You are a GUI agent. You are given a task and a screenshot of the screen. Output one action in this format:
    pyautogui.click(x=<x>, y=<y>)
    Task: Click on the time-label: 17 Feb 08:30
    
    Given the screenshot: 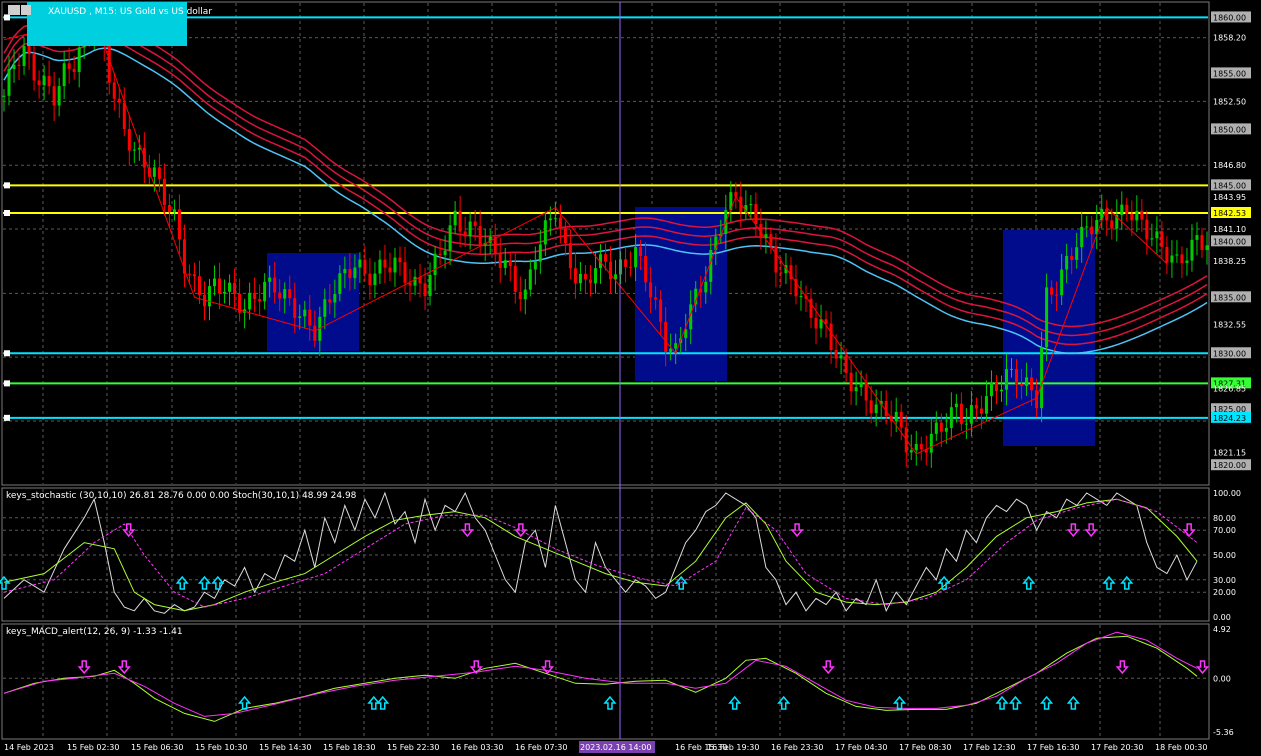 What is the action you would take?
    pyautogui.click(x=925, y=747)
    